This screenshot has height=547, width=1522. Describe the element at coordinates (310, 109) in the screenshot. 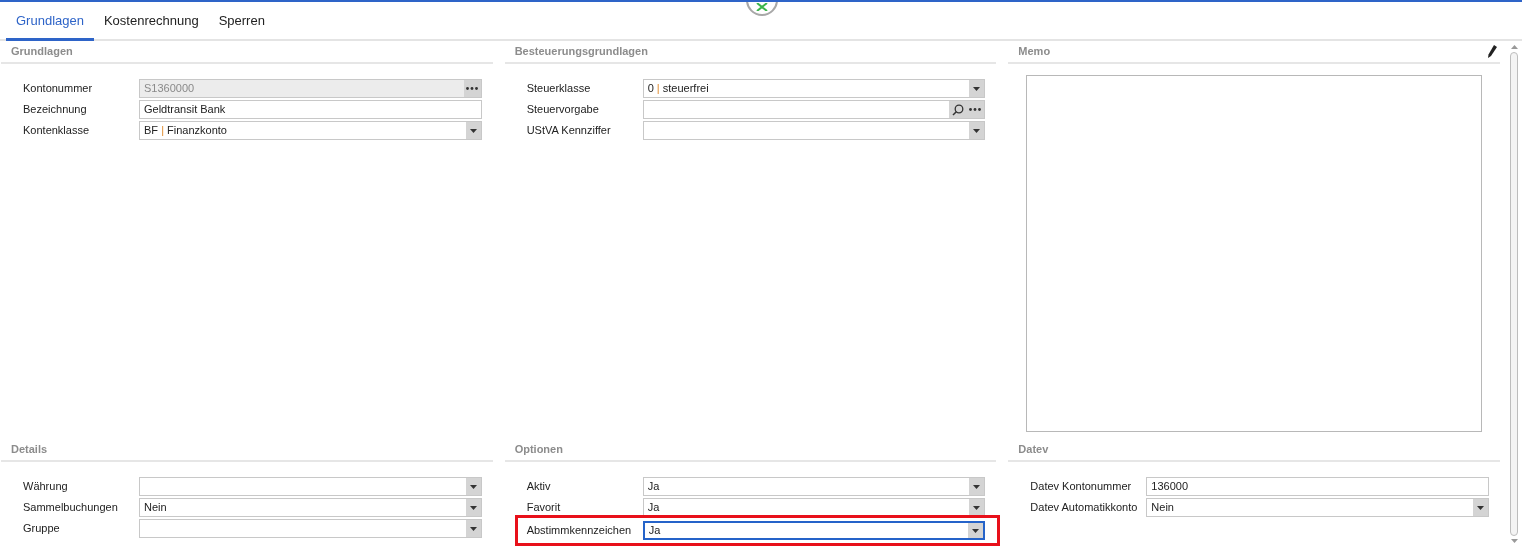

I see `text-field: Geldtransit Bank` at that location.